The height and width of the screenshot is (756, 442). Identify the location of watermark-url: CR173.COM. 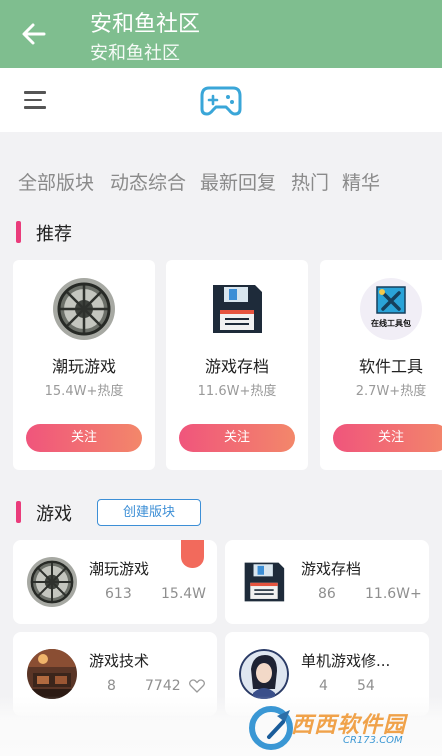
(373, 740).